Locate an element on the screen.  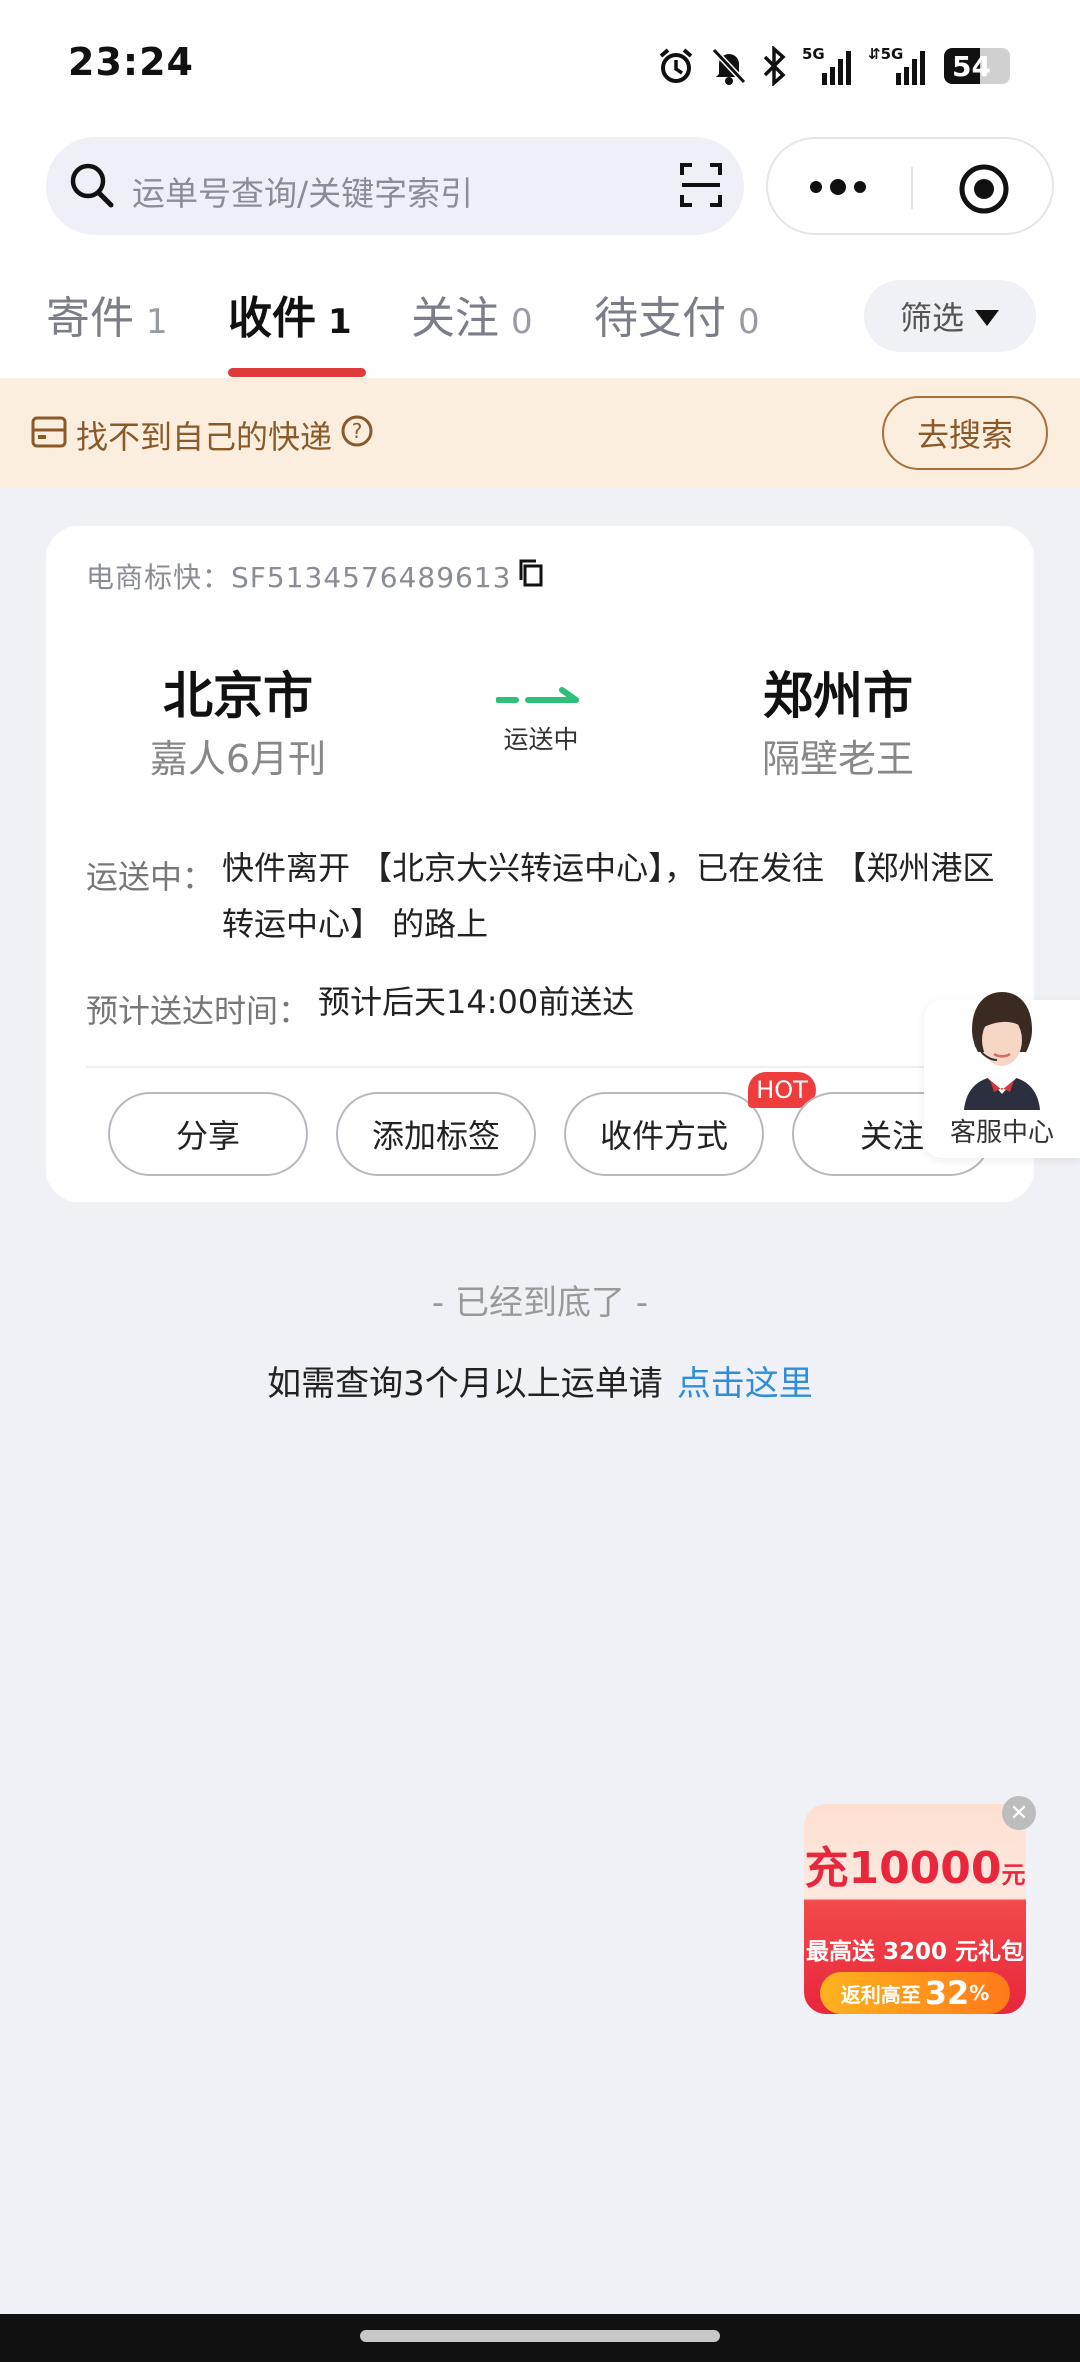
tab-label: 寄件 is located at coordinates (90, 318).